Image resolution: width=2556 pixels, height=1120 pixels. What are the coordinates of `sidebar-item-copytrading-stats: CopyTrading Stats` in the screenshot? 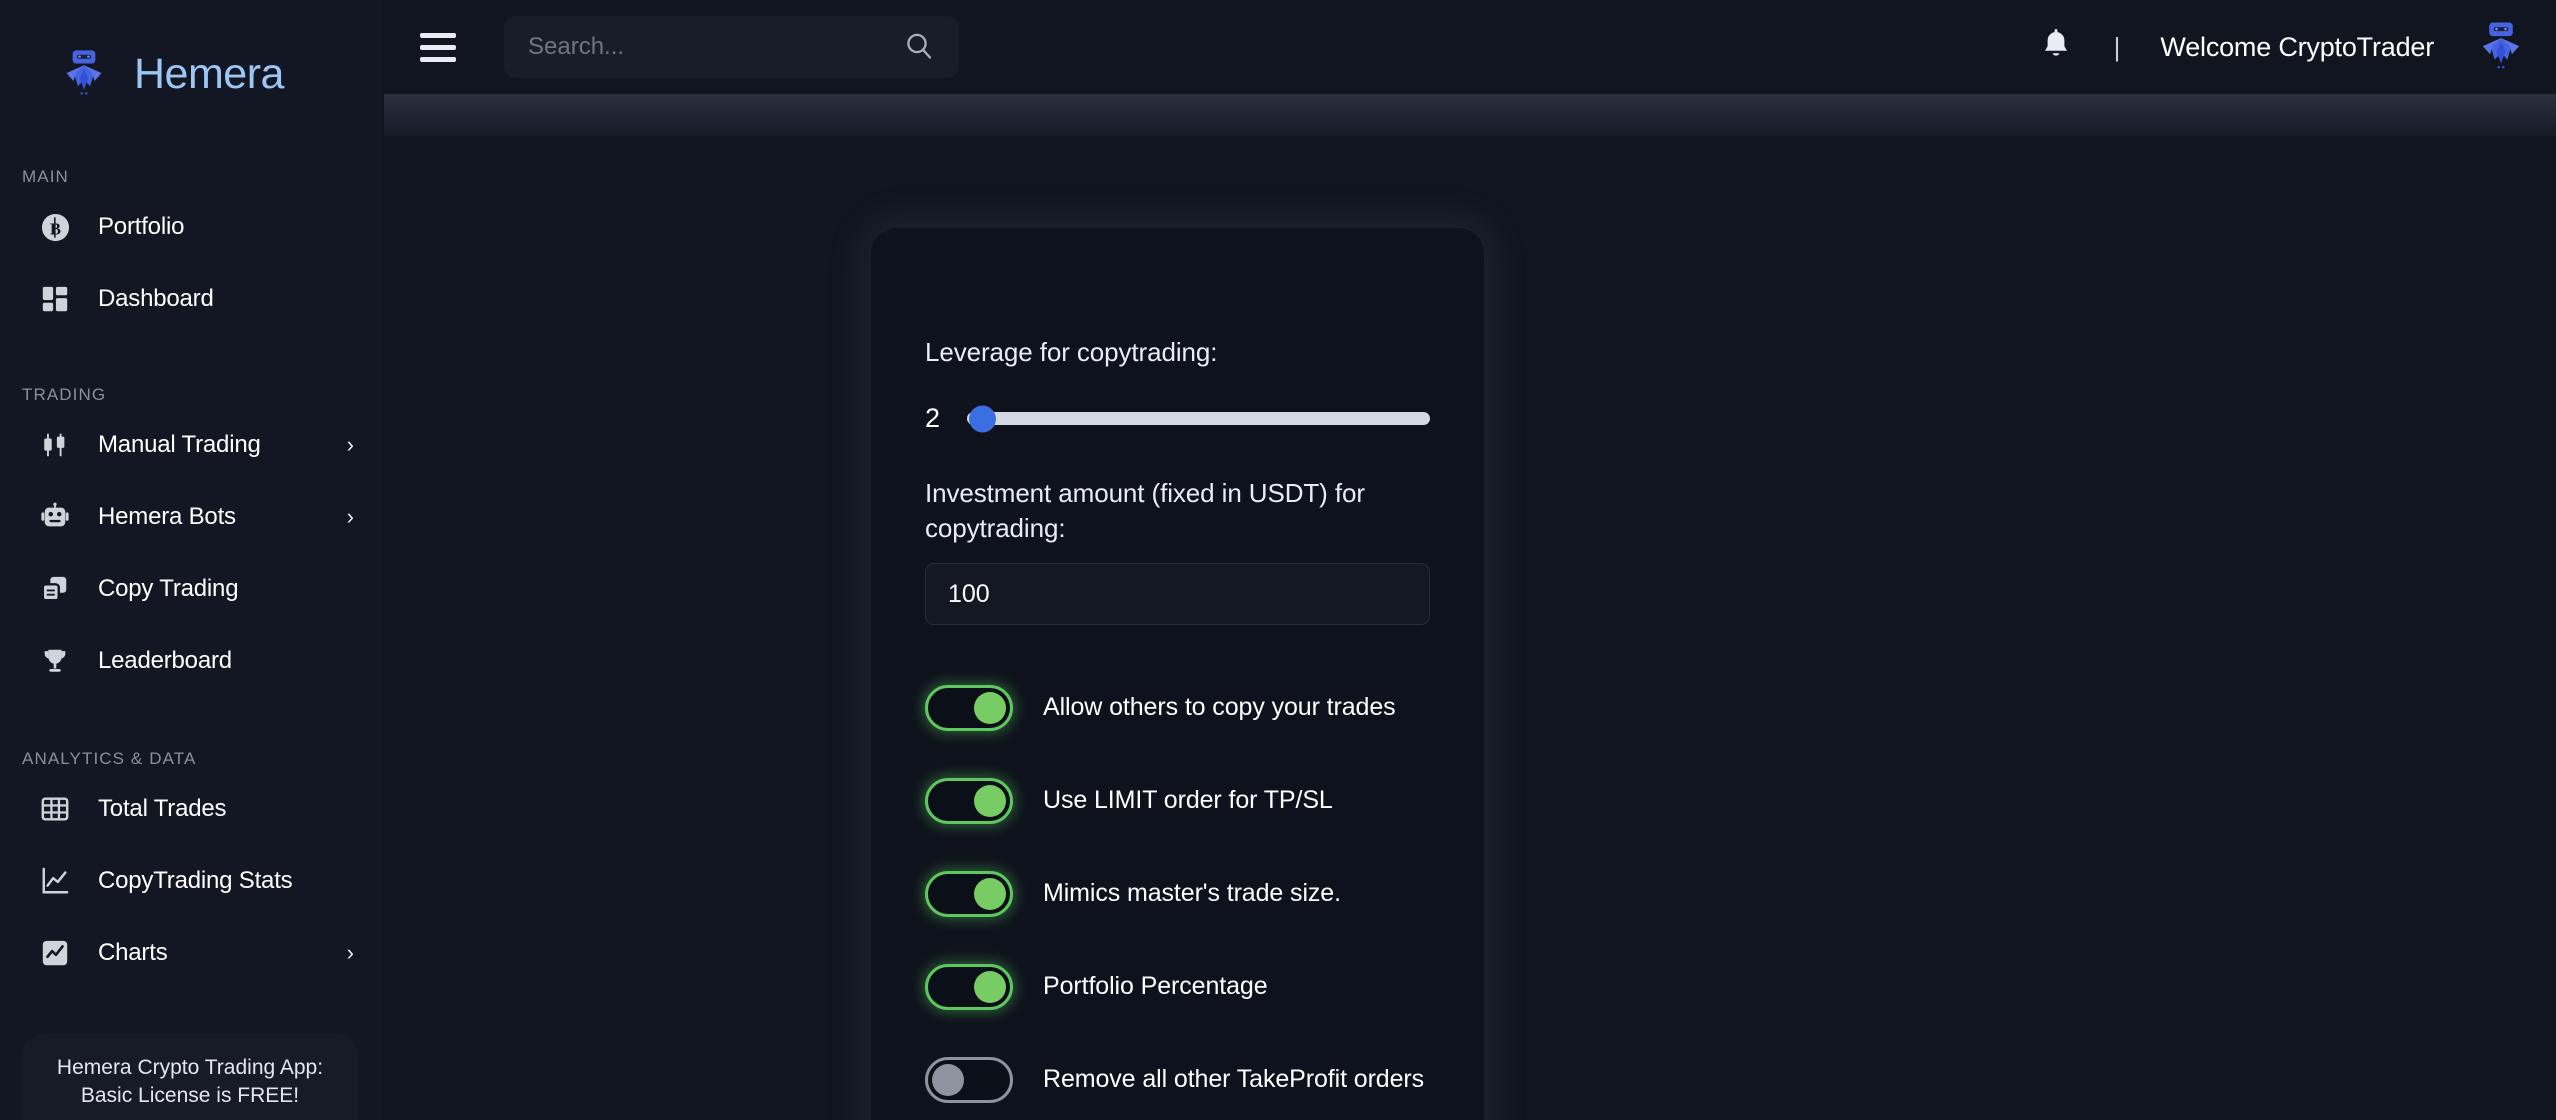 It's located at (191, 881).